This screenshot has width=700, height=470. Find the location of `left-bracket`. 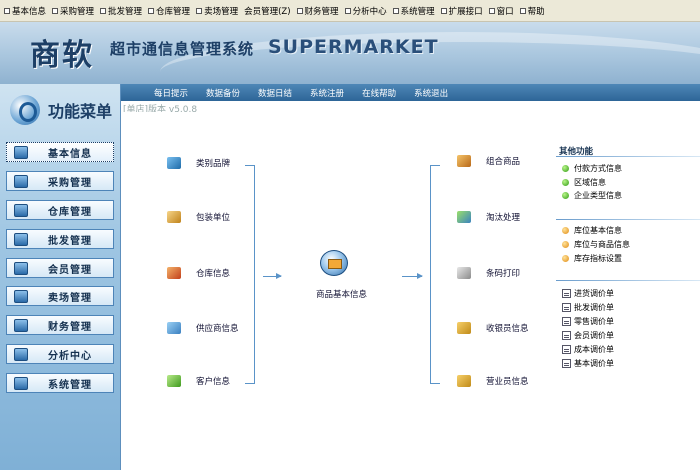

left-bracket is located at coordinates (250, 274).